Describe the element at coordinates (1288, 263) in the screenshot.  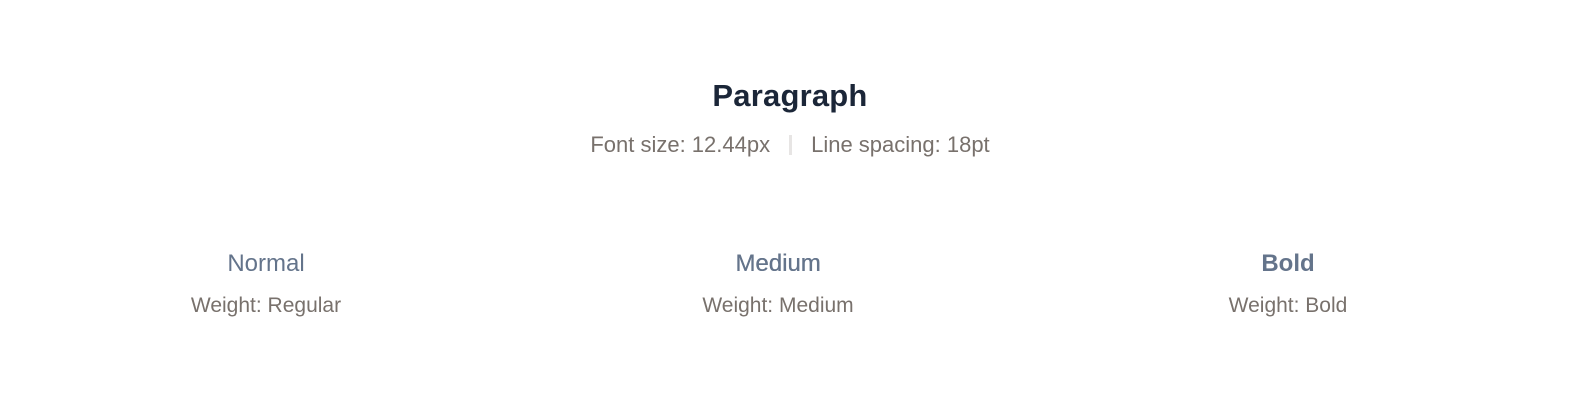
I see `variant-name-bold: Bold` at that location.